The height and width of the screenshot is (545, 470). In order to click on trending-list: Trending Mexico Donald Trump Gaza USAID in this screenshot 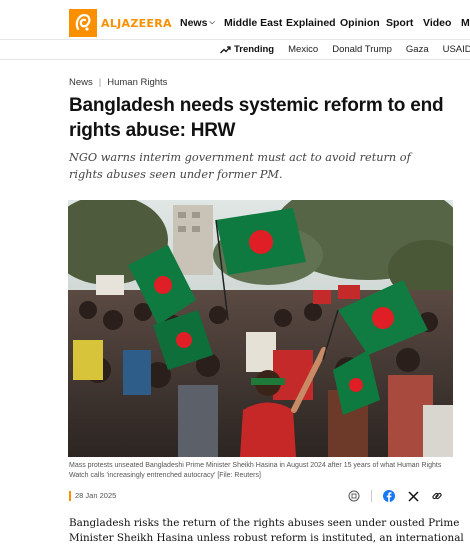, I will do `click(345, 49)`.